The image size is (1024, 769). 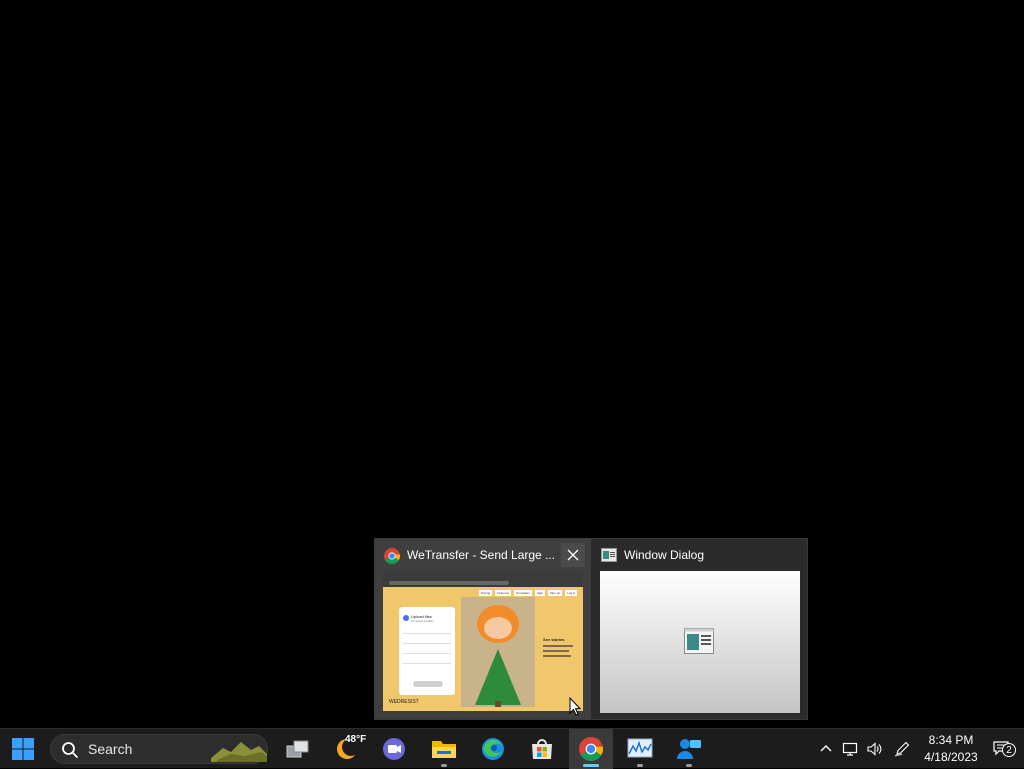 I want to click on clock-time: 8:34 PM, so click(x=951, y=740).